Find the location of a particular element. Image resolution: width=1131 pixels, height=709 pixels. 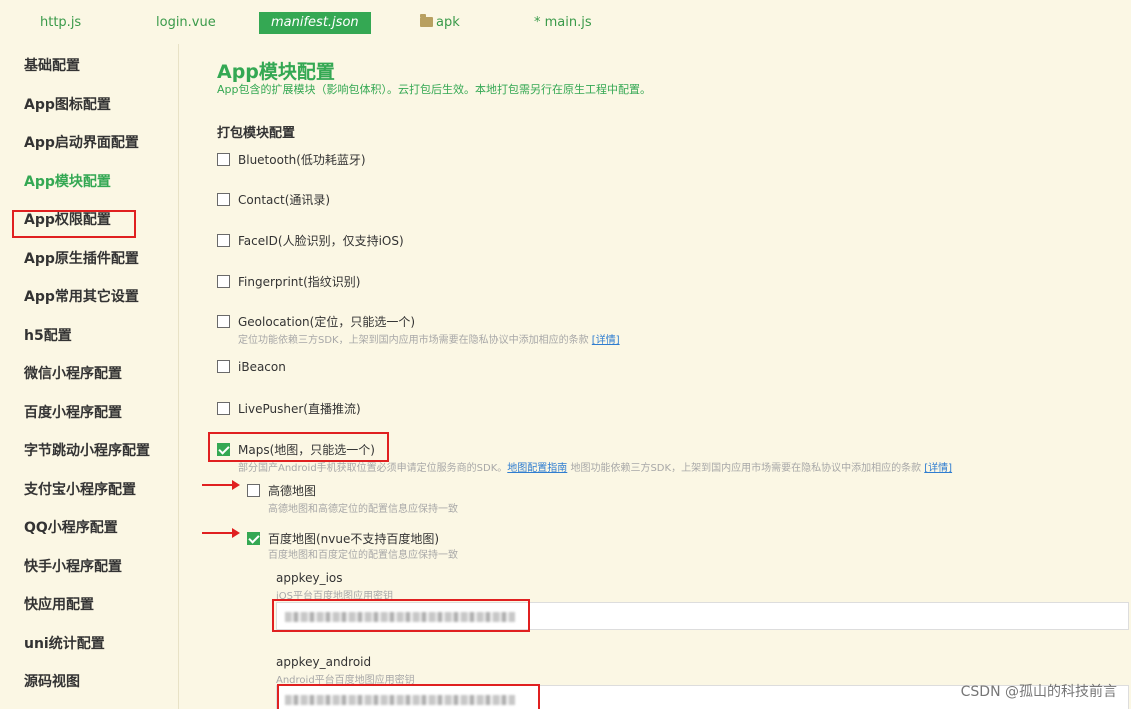

sidebar-item-source-view: 源码视图 is located at coordinates (52, 682).